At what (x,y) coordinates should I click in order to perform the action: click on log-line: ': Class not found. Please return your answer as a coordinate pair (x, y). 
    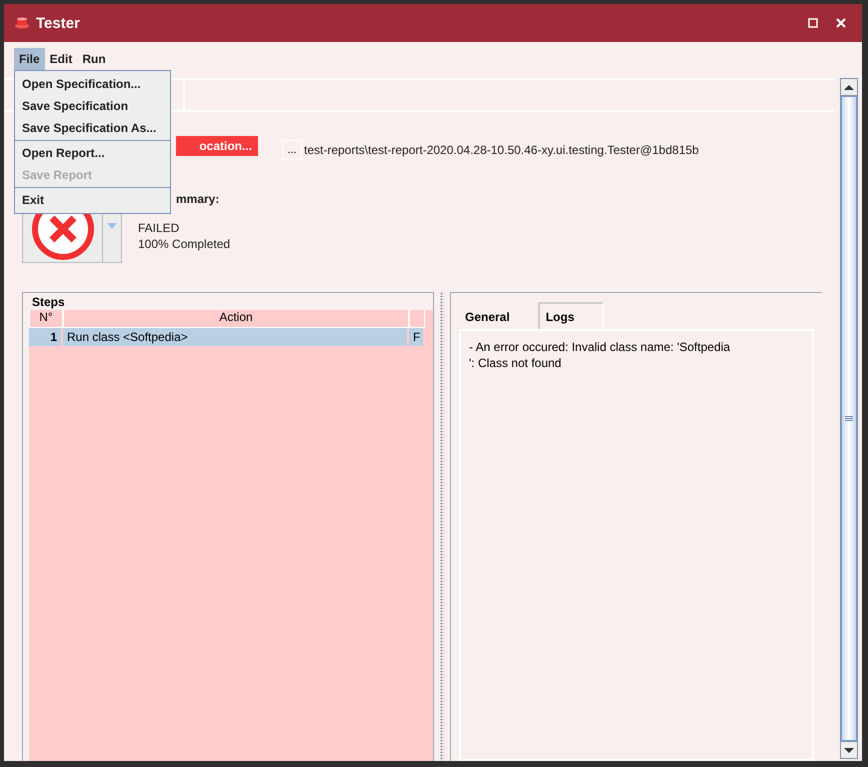
    Looking at the image, I should click on (515, 363).